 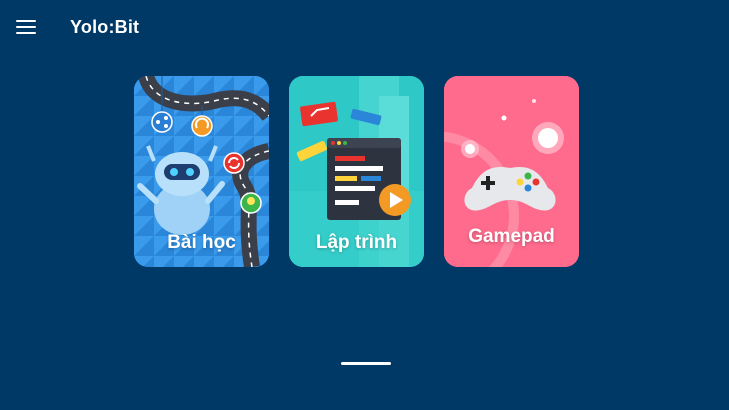 I want to click on lessons-card: Bài học, so click(x=201, y=171).